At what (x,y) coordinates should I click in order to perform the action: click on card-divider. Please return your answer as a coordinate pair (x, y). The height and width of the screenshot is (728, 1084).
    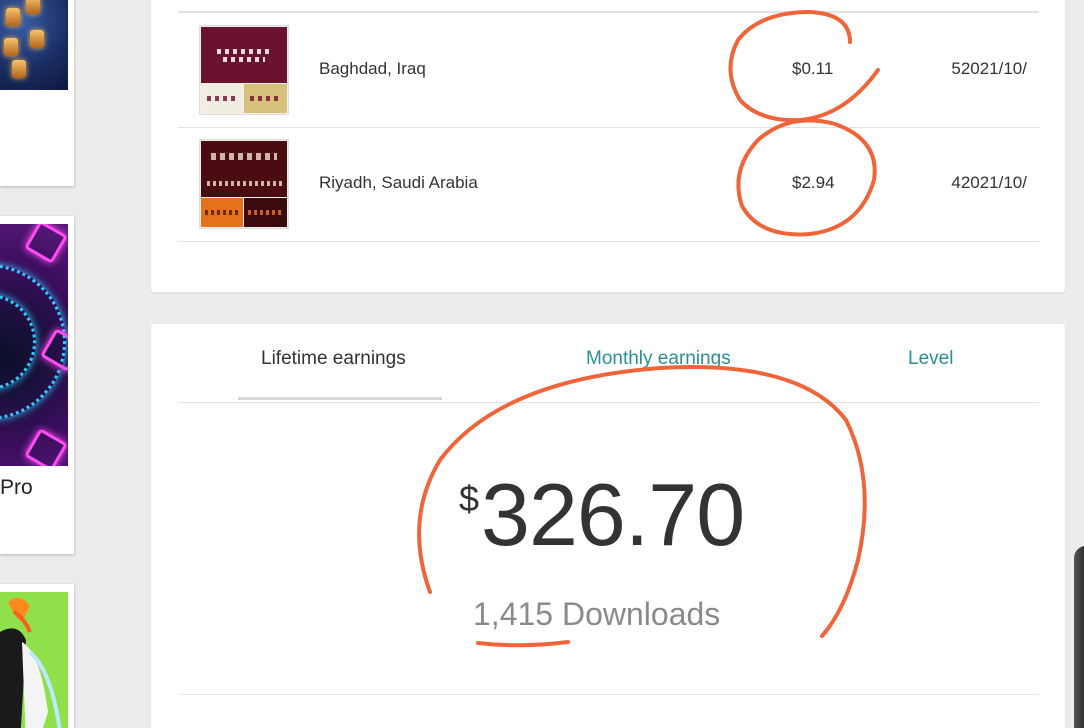
    Looking at the image, I should click on (608, 694).